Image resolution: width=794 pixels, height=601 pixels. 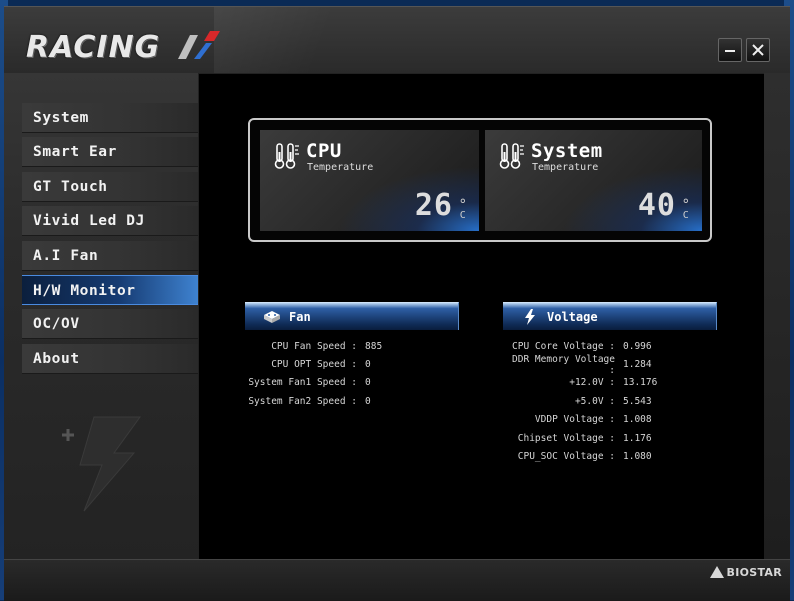 What do you see at coordinates (593, 180) in the screenshot?
I see `system-temperature-card: System Temperature 40 ° C` at bounding box center [593, 180].